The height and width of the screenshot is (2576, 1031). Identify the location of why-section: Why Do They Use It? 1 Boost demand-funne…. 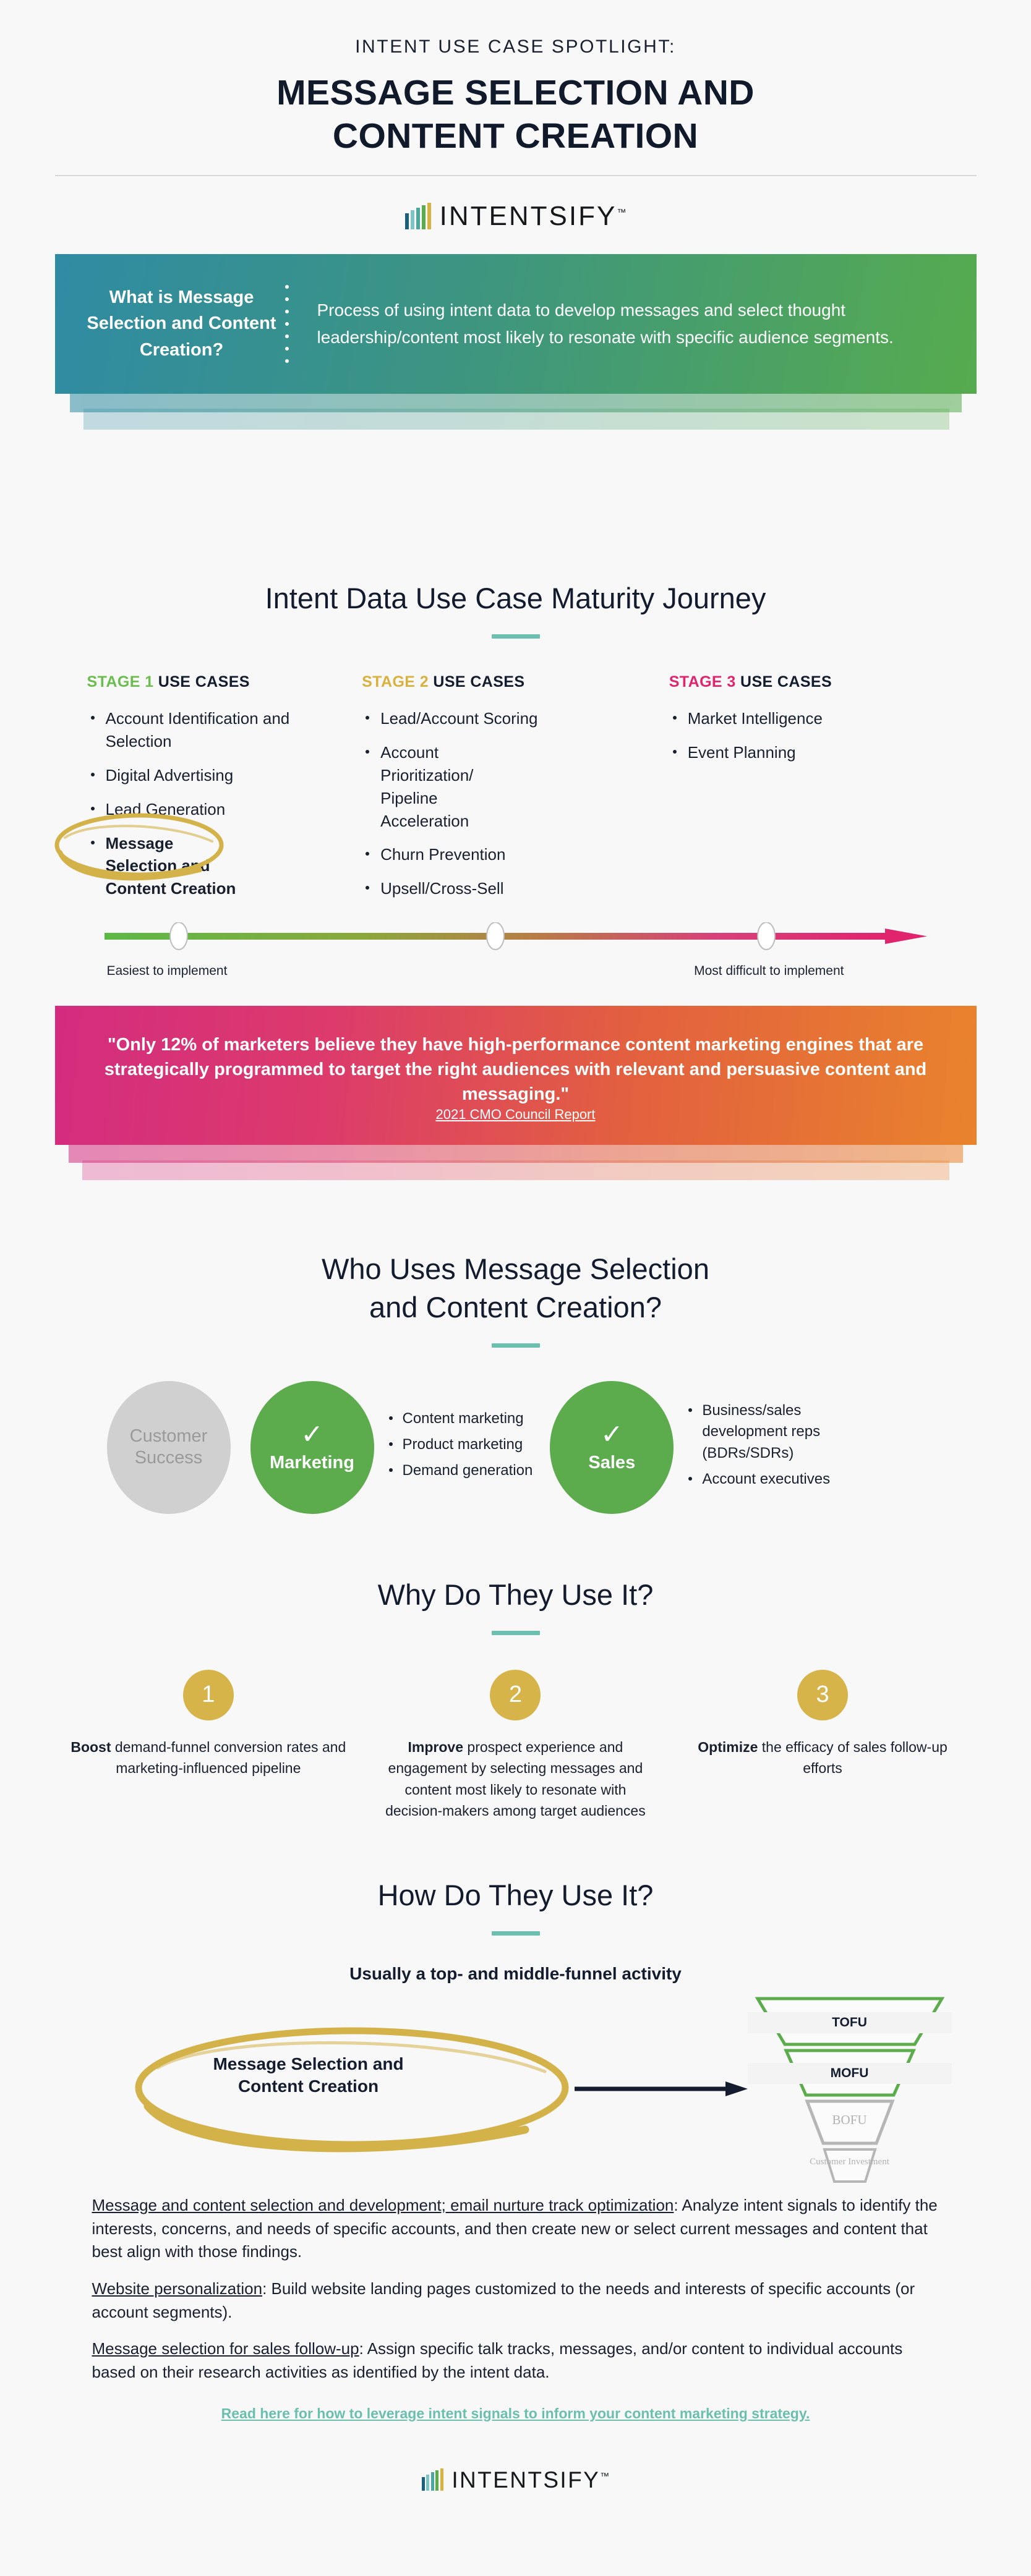
(515, 1699).